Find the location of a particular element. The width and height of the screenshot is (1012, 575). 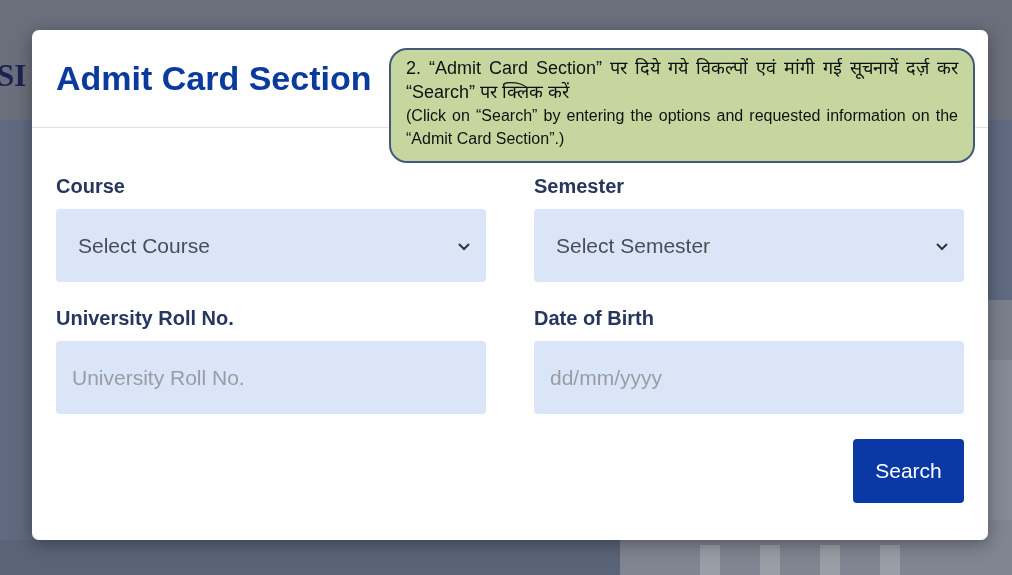

field-label: Date of Birth is located at coordinates (594, 318).